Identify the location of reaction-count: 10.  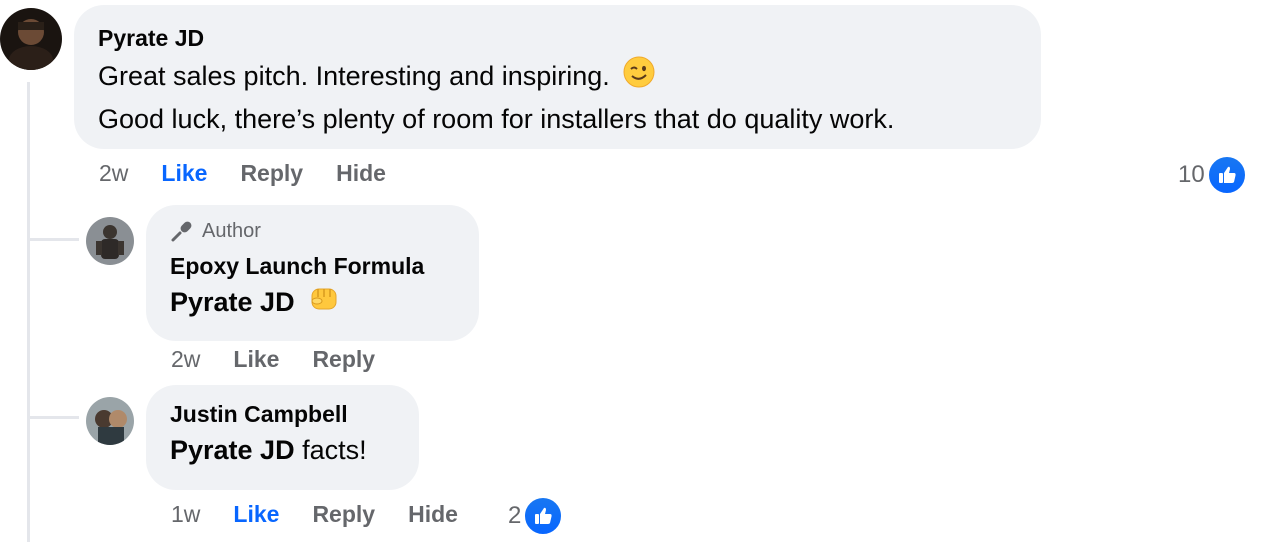
(1191, 174).